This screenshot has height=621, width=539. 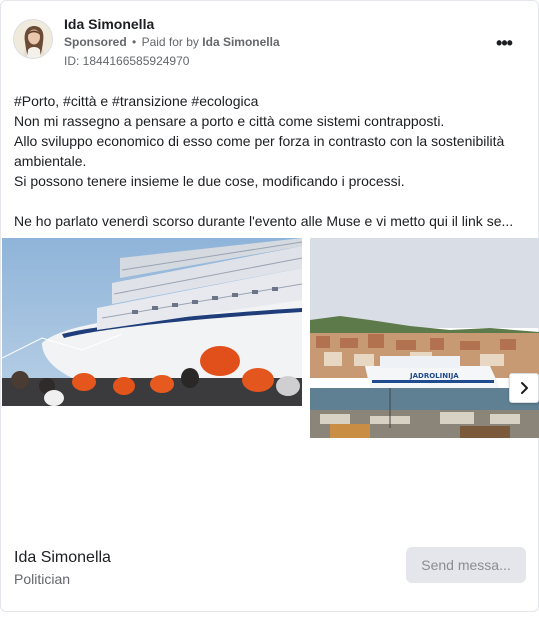 What do you see at coordinates (109, 24) in the screenshot?
I see `author-name: Ida Simonella` at bounding box center [109, 24].